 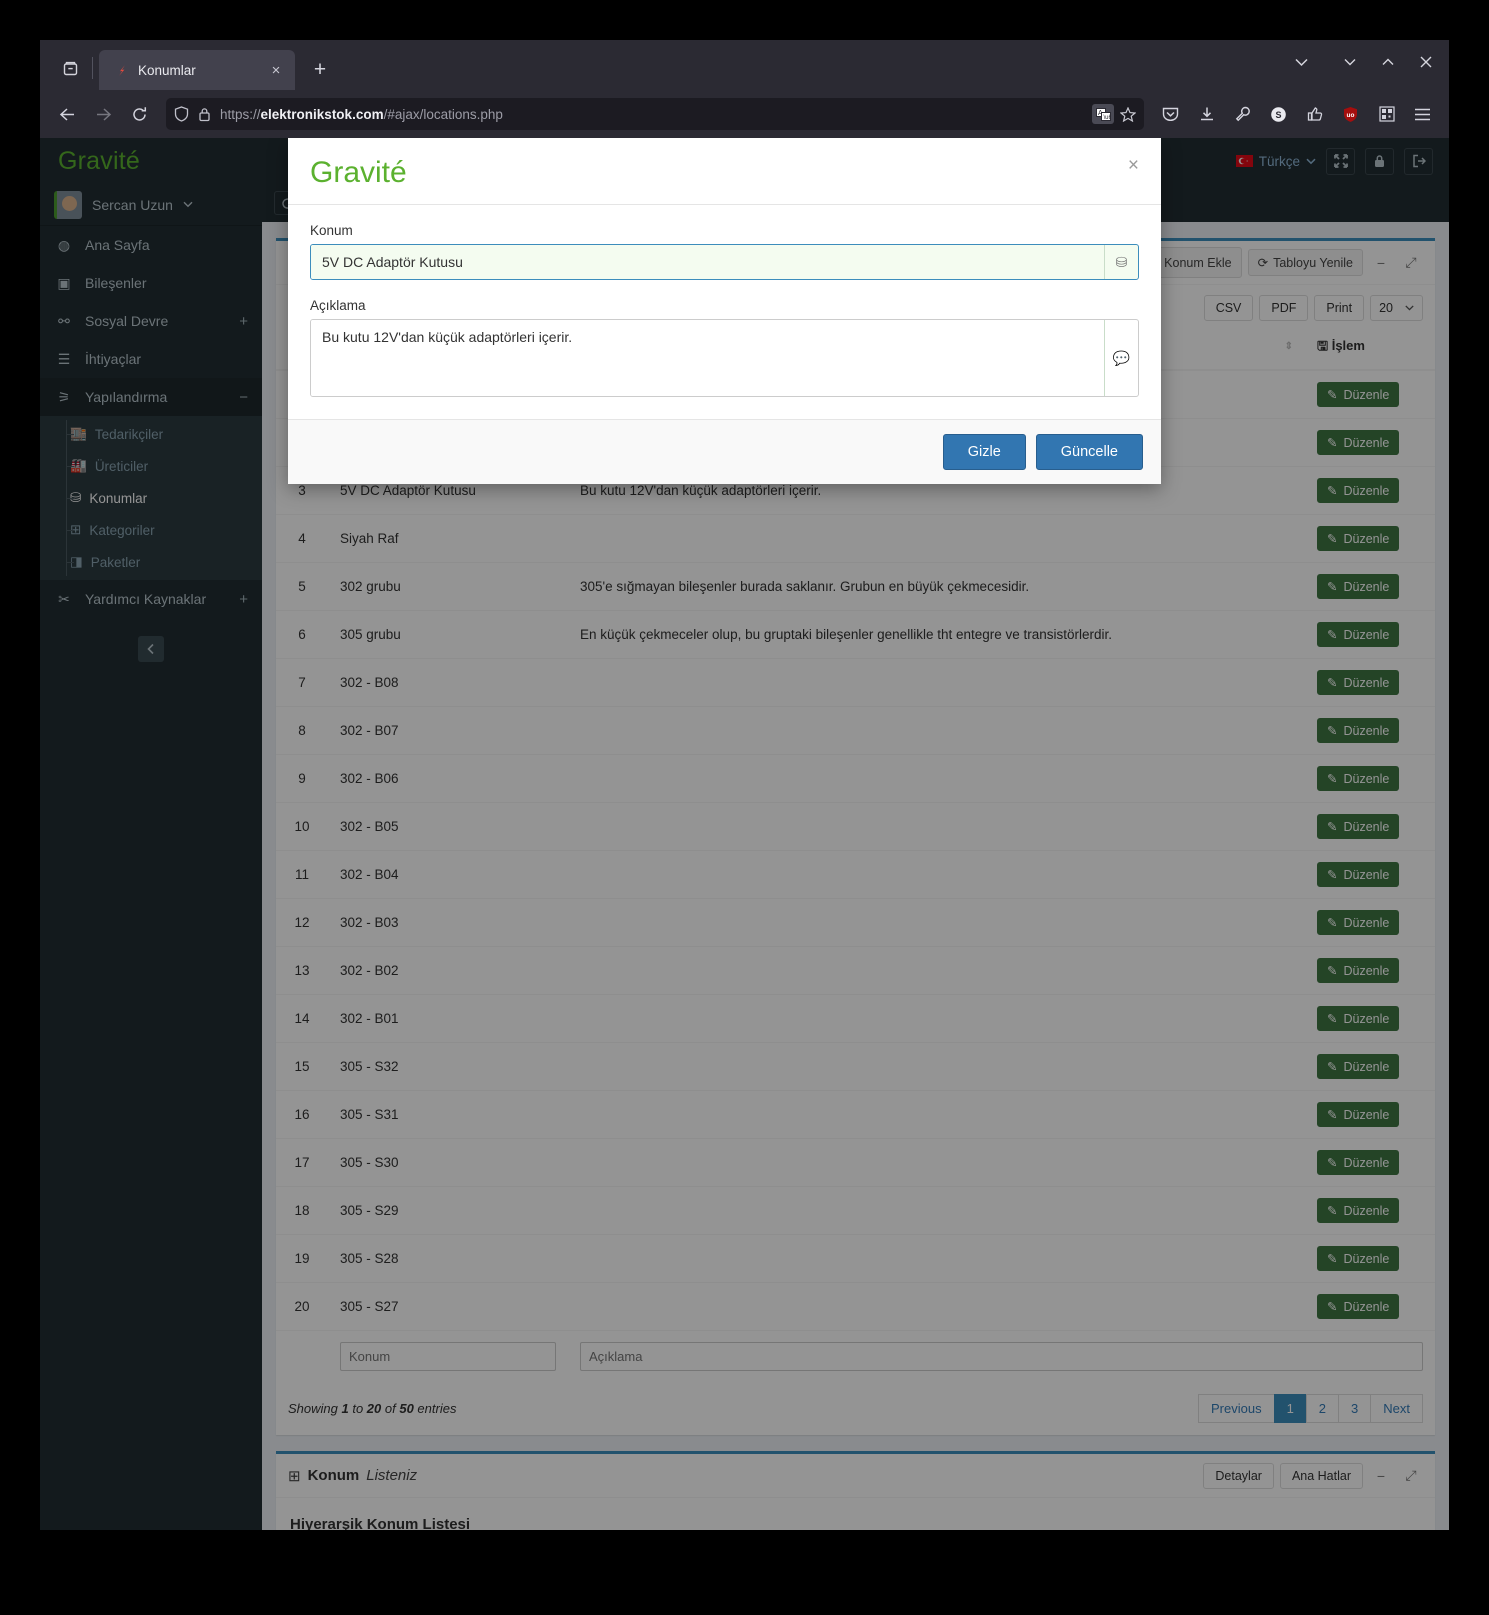 I want to click on pocket-icon, so click(x=1170, y=114).